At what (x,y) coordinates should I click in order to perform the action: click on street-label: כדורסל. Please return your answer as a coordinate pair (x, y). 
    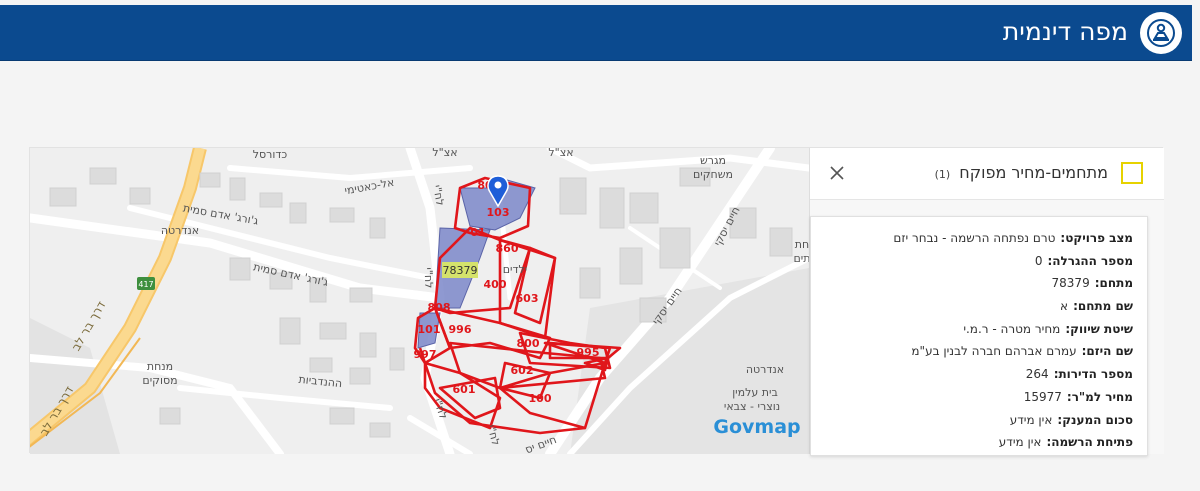
    Looking at the image, I should click on (270, 154).